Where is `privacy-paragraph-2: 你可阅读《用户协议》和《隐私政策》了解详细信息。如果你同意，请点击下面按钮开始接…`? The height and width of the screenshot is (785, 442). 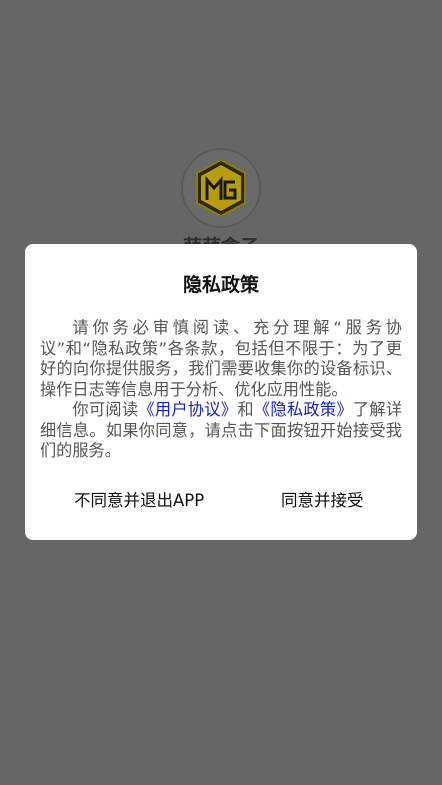
privacy-paragraph-2: 你可阅读《用户协议》和《隐私政策》了解详细信息。如果你同意，请点击下面按钮开始接… is located at coordinates (221, 431).